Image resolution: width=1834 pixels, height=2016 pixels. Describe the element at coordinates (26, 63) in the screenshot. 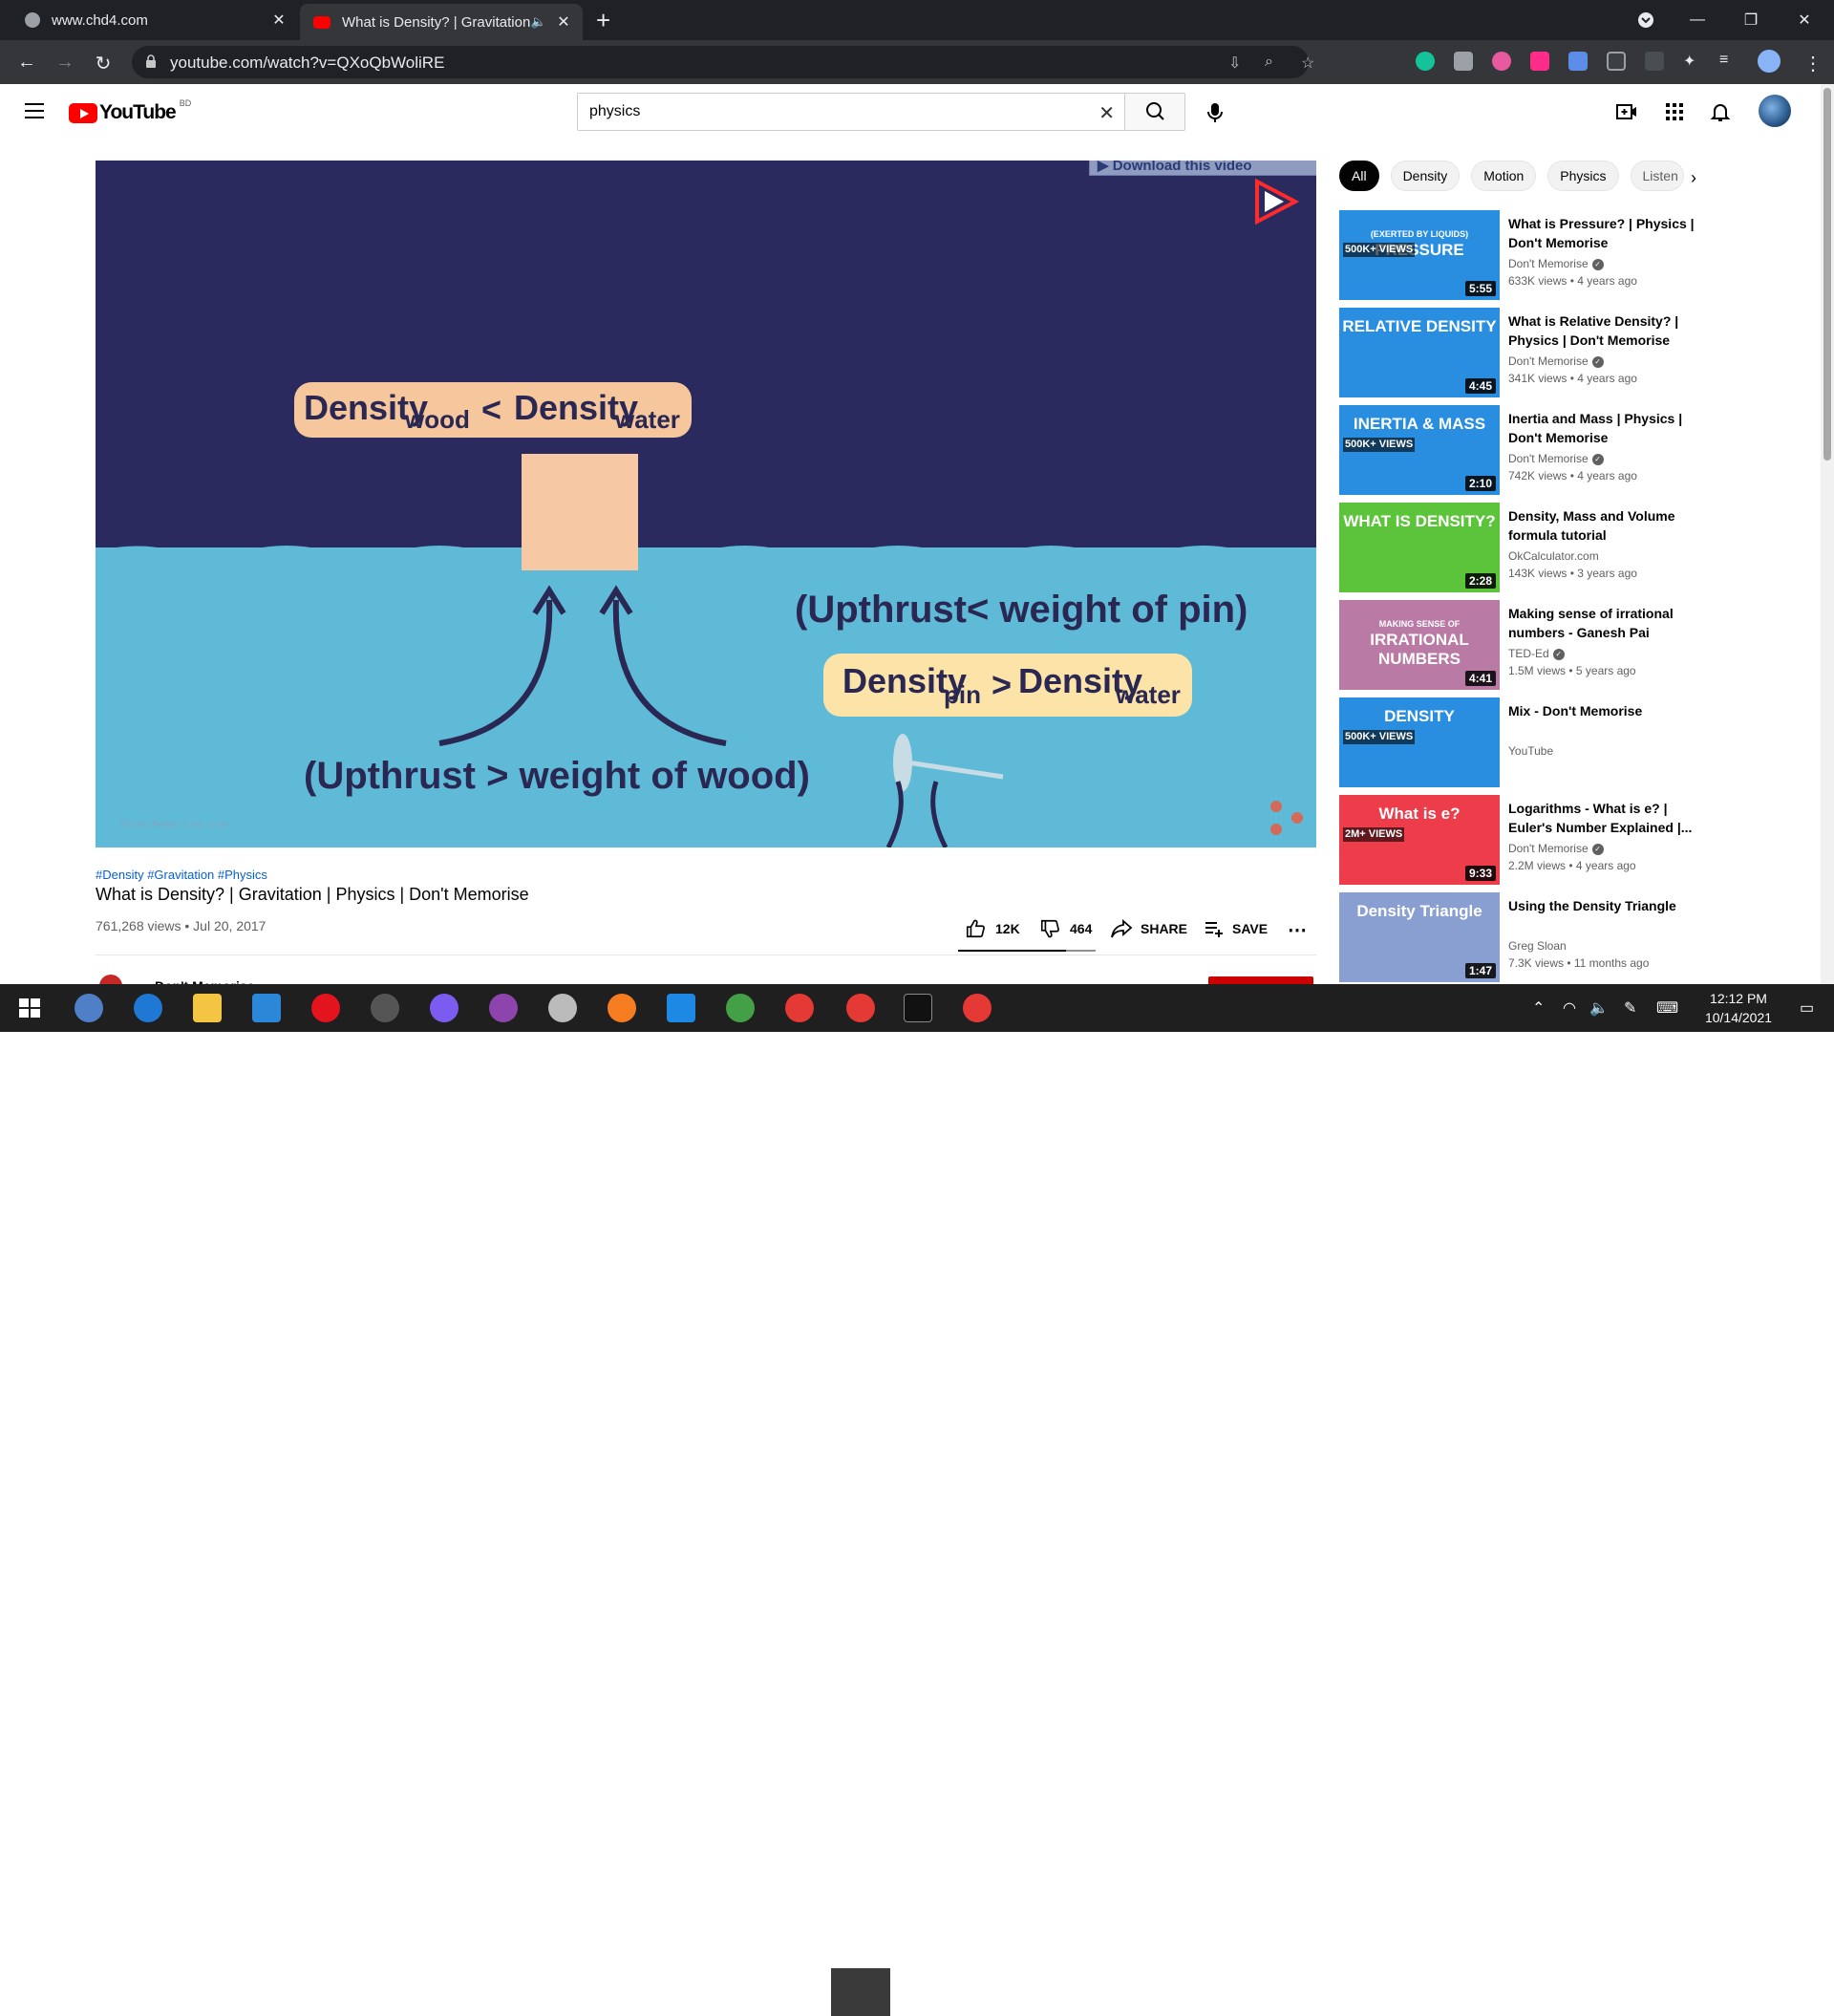

I see `back-button: ←` at that location.